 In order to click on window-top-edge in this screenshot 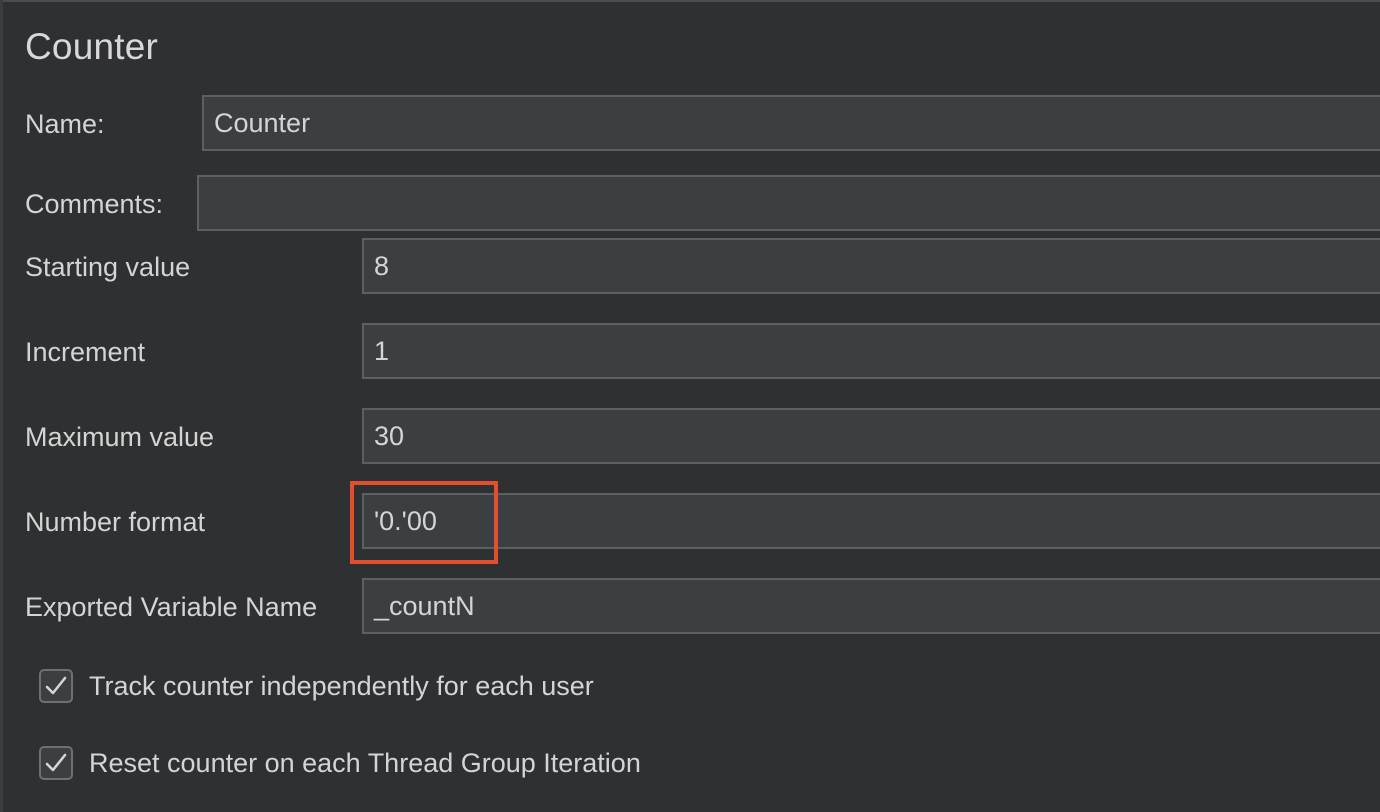, I will do `click(690, 1)`.